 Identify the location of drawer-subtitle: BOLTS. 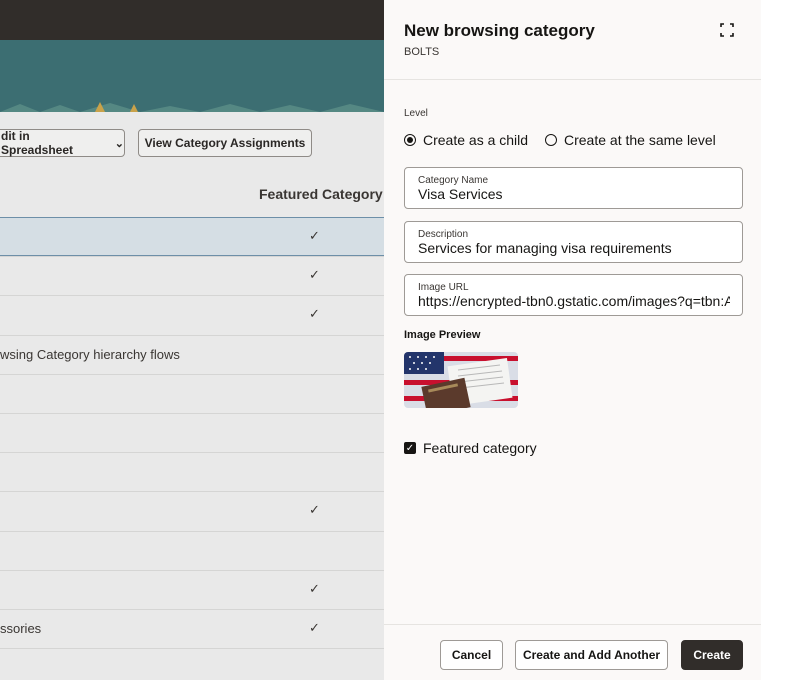
(422, 52).